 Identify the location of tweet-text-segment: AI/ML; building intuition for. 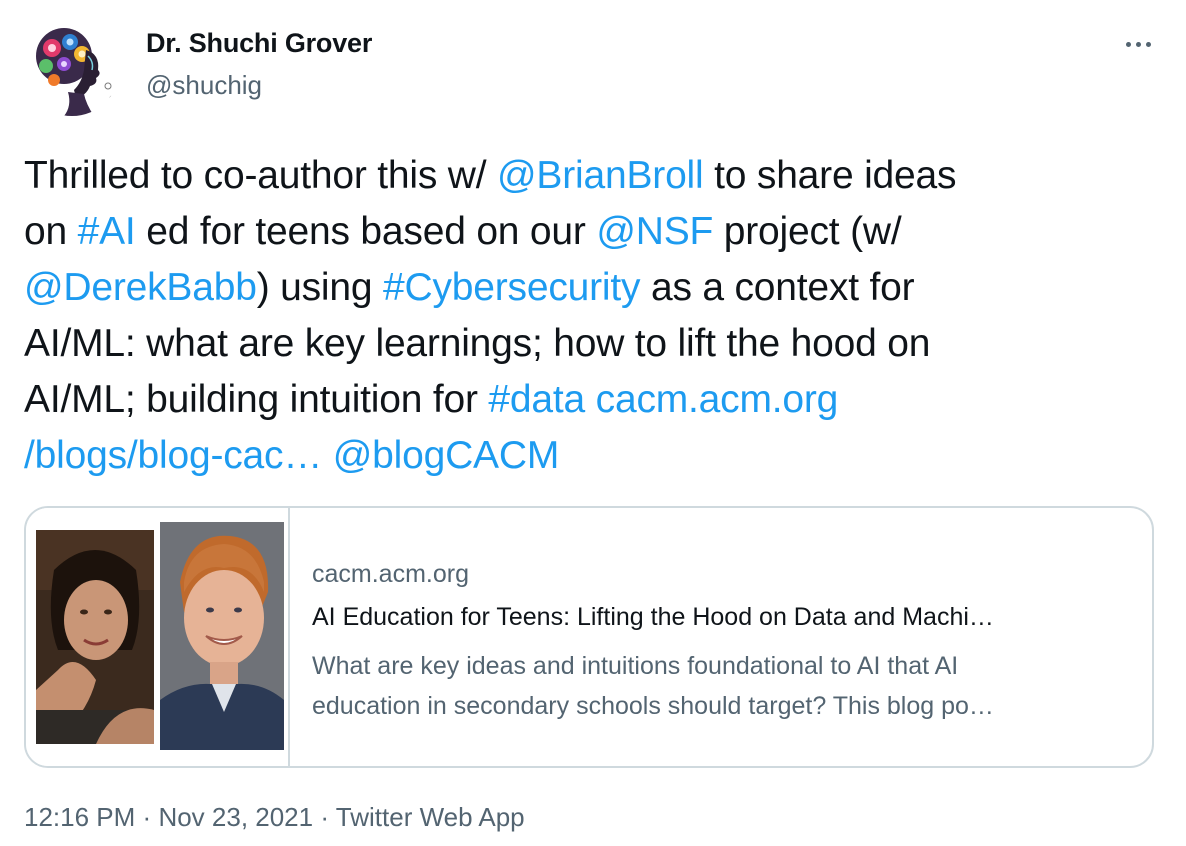
(256, 399).